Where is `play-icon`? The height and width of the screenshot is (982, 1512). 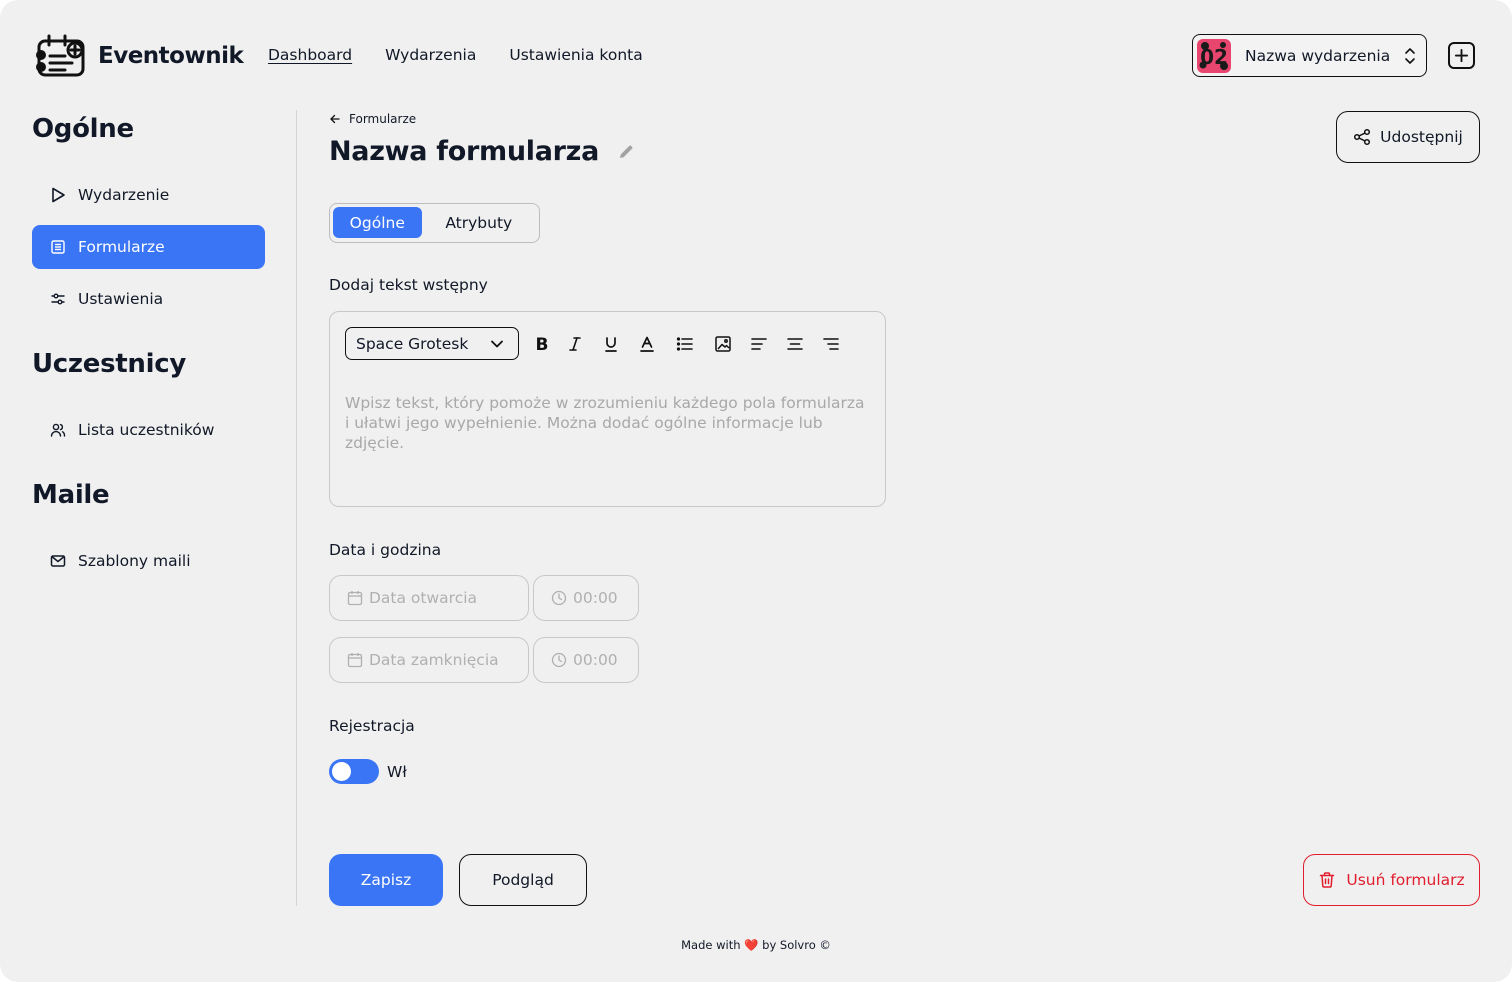
play-icon is located at coordinates (58, 195).